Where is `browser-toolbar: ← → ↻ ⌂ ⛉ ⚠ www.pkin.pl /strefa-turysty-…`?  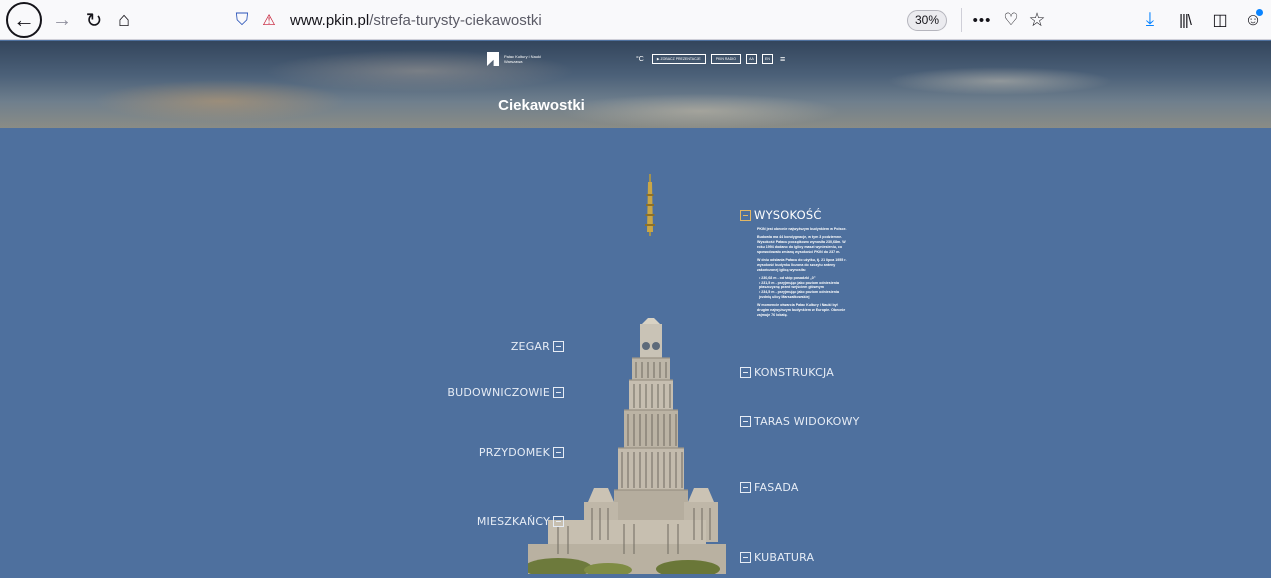 browser-toolbar: ← → ↻ ⌂ ⛉ ⚠ www.pkin.pl /strefa-turysty-… is located at coordinates (635, 20).